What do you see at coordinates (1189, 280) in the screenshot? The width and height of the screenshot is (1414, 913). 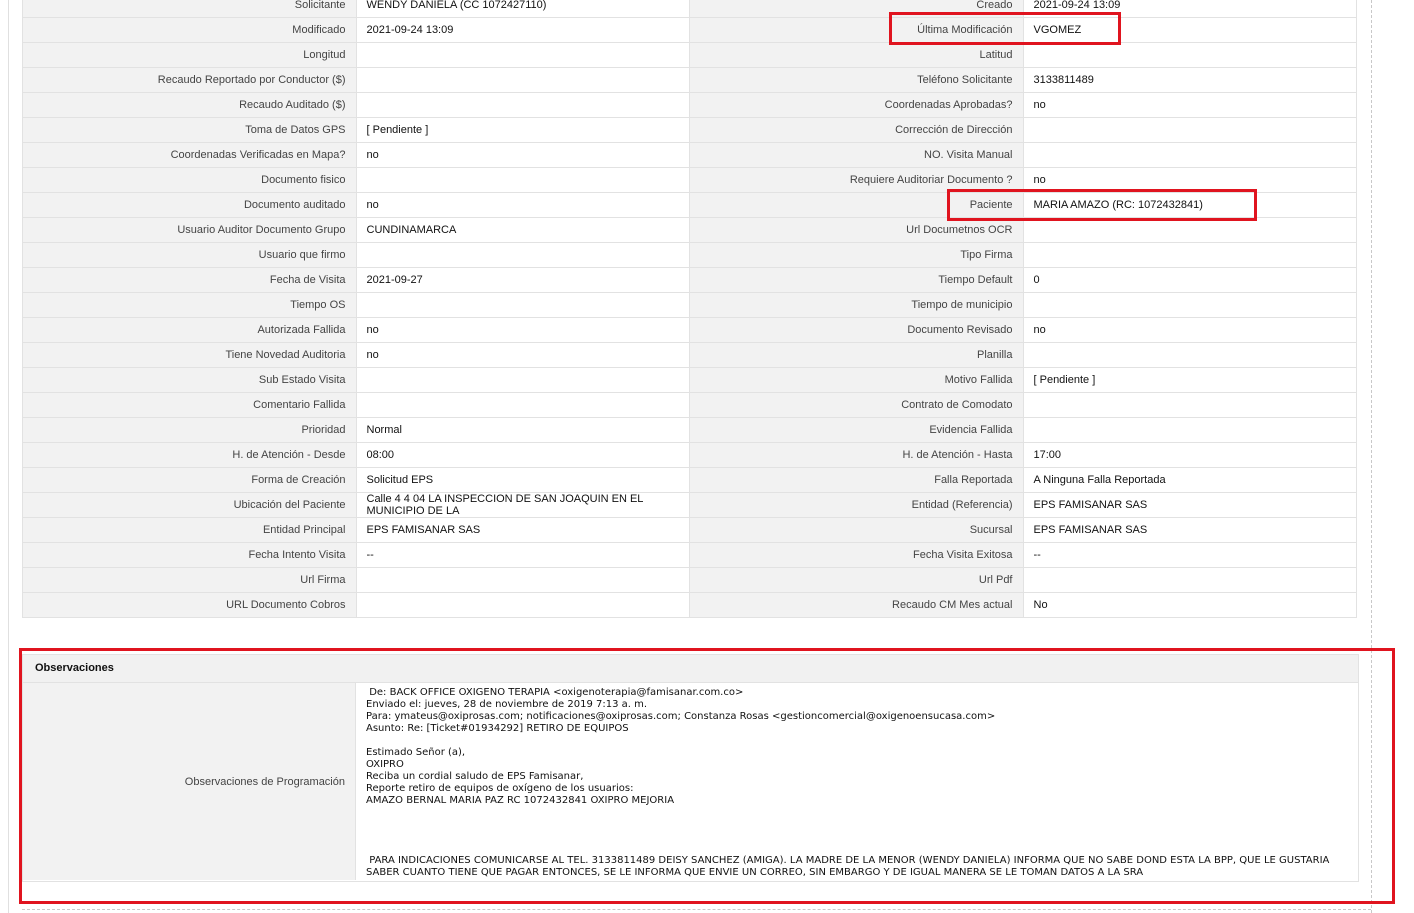 I see `tiempo-default-value: 0` at bounding box center [1189, 280].